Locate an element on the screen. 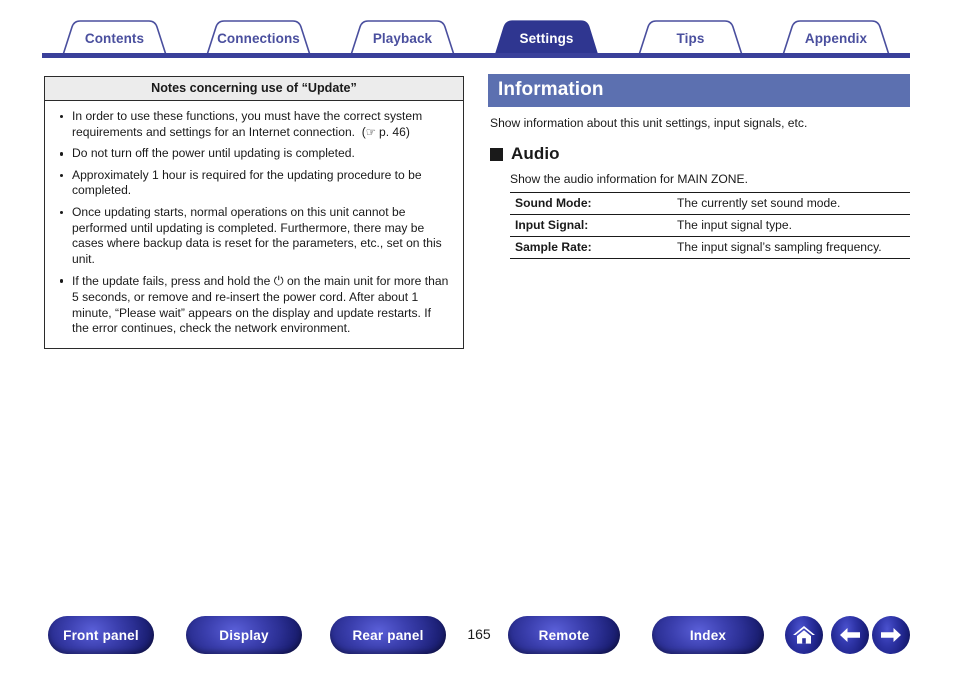  index-button: Index is located at coordinates (708, 635).